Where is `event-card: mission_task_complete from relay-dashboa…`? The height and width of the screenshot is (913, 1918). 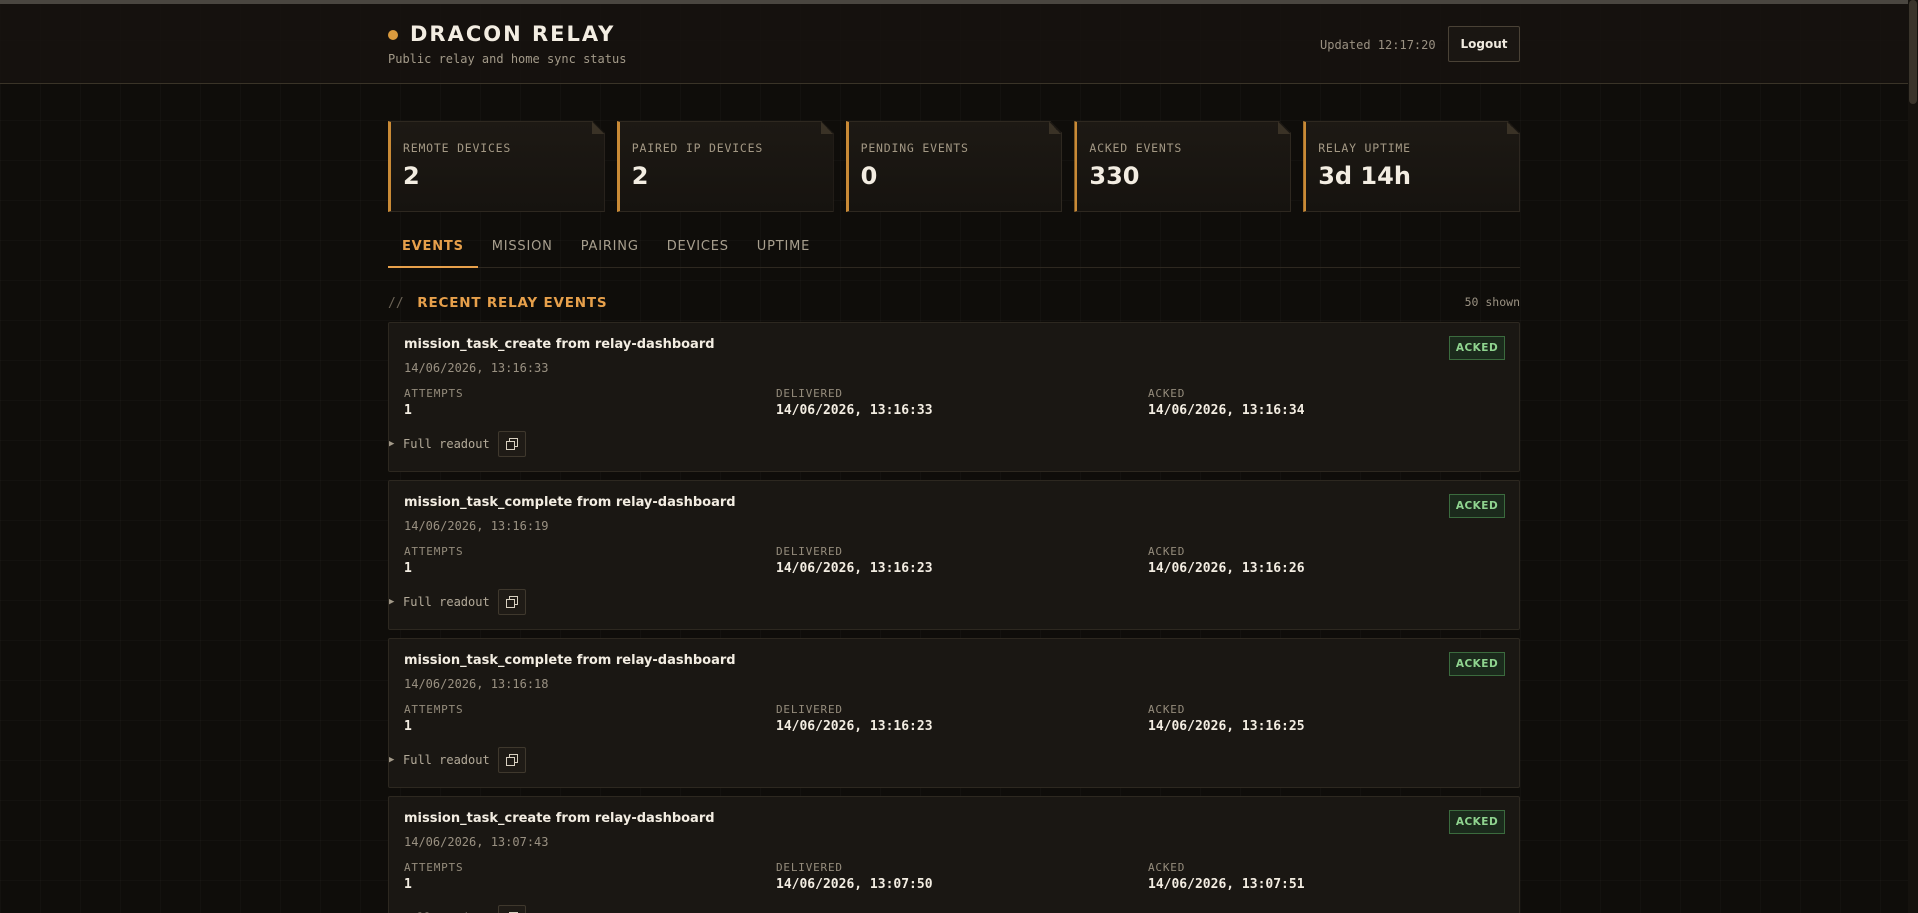
event-card: mission_task_complete from relay-dashboa… is located at coordinates (954, 555).